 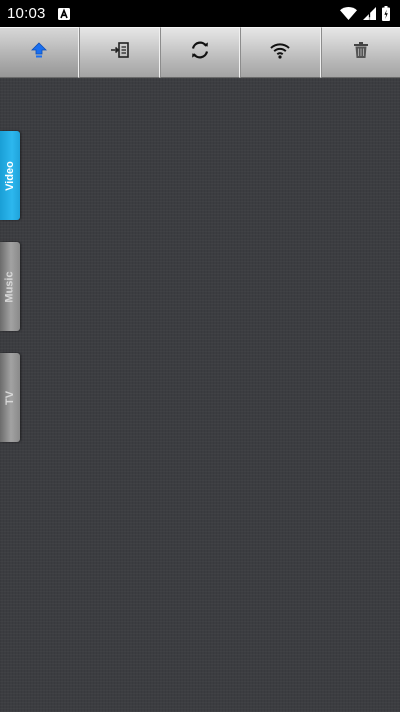 I want to click on status-right, so click(x=365, y=13).